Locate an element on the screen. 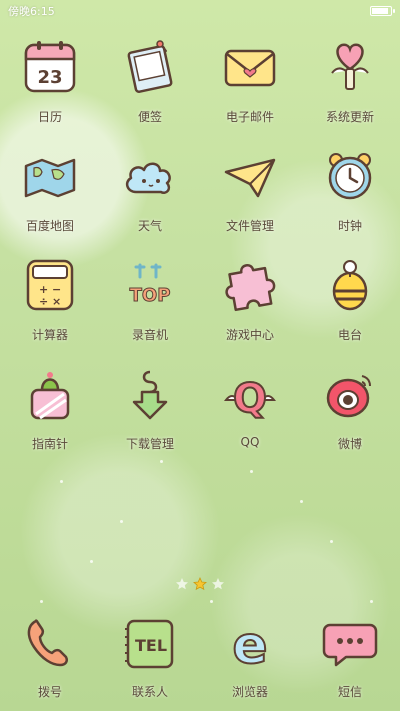  page-dot-2-active is located at coordinates (200, 584).